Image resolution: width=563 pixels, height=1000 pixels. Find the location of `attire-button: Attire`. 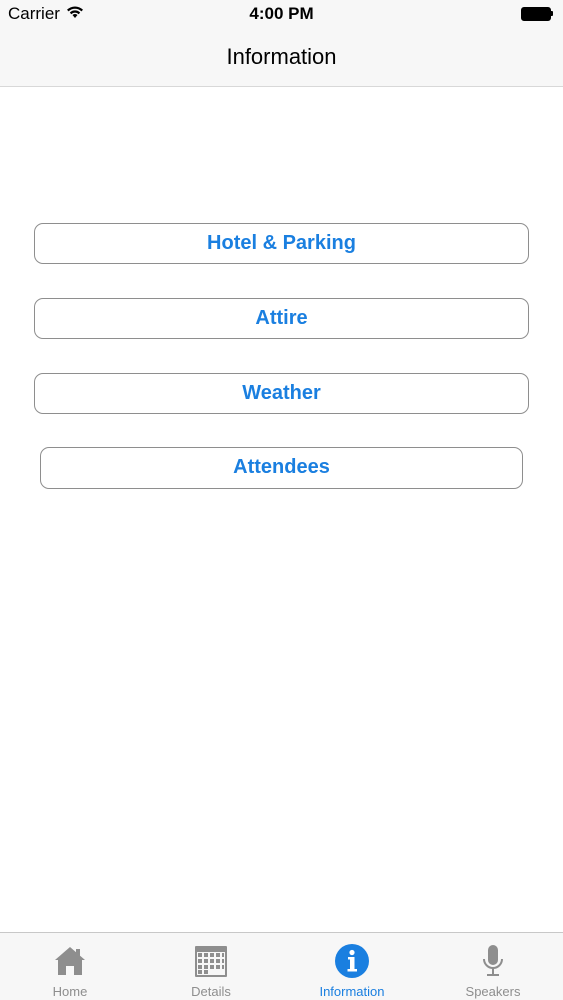

attire-button: Attire is located at coordinates (281, 318).